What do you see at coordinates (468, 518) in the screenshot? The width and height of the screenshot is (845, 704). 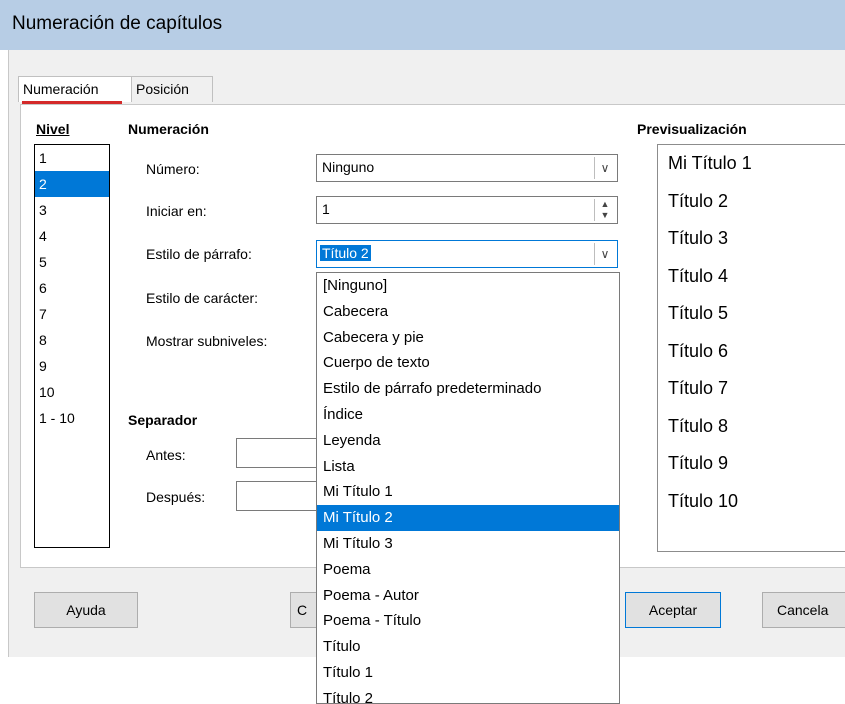 I see `dropdown-option: Mi Título 2` at bounding box center [468, 518].